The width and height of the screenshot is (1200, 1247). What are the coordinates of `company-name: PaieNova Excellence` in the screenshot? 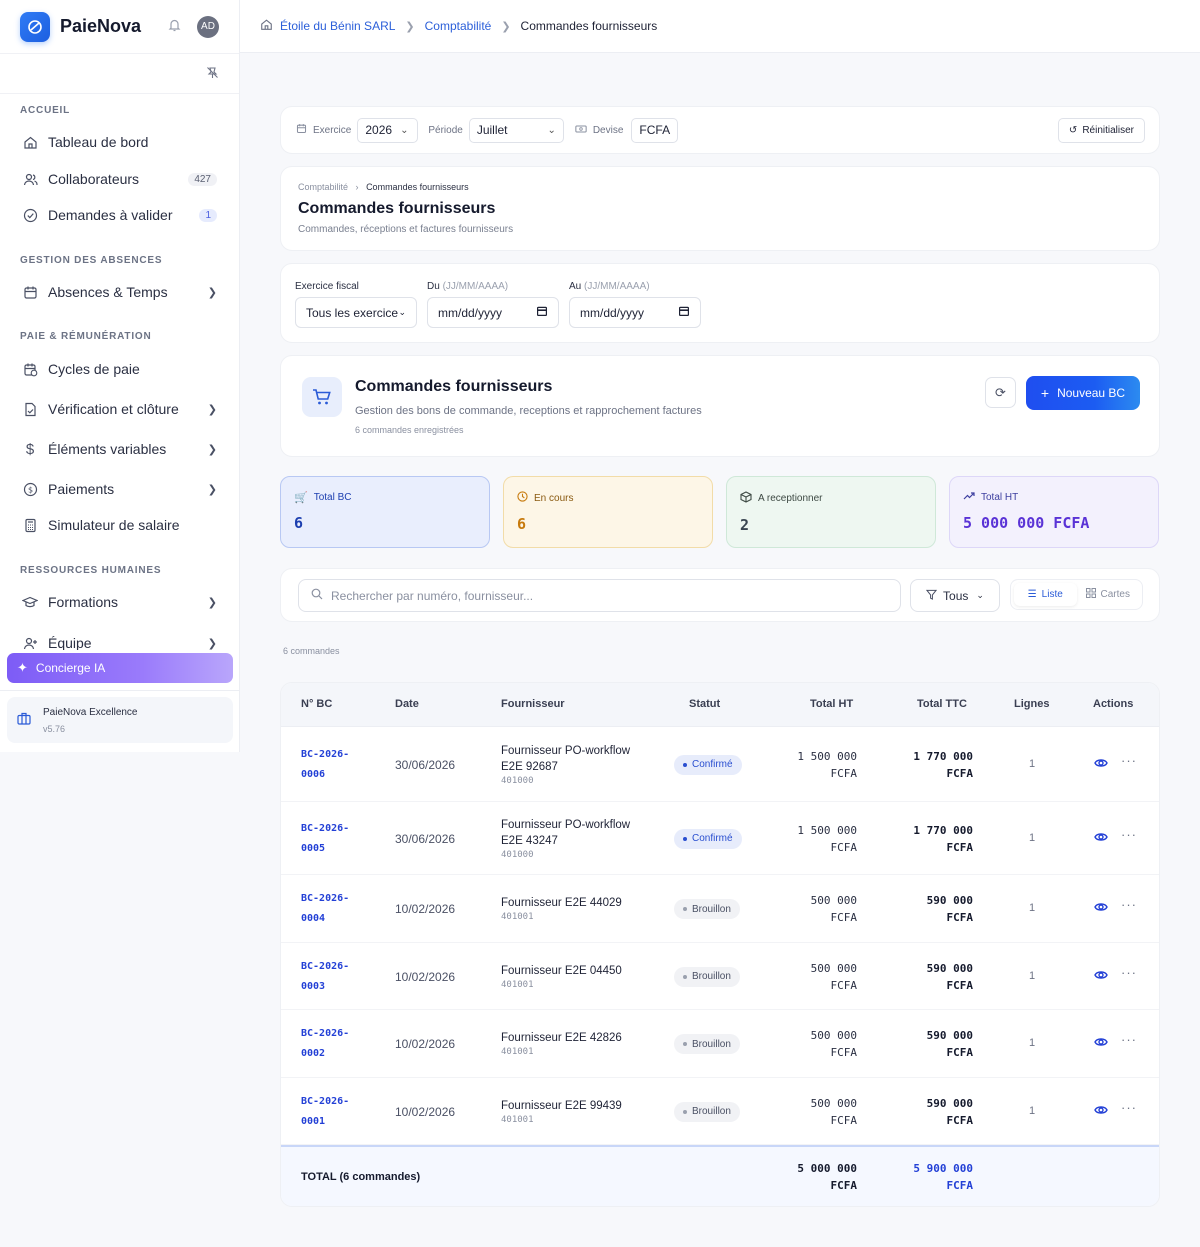 It's located at (90, 712).